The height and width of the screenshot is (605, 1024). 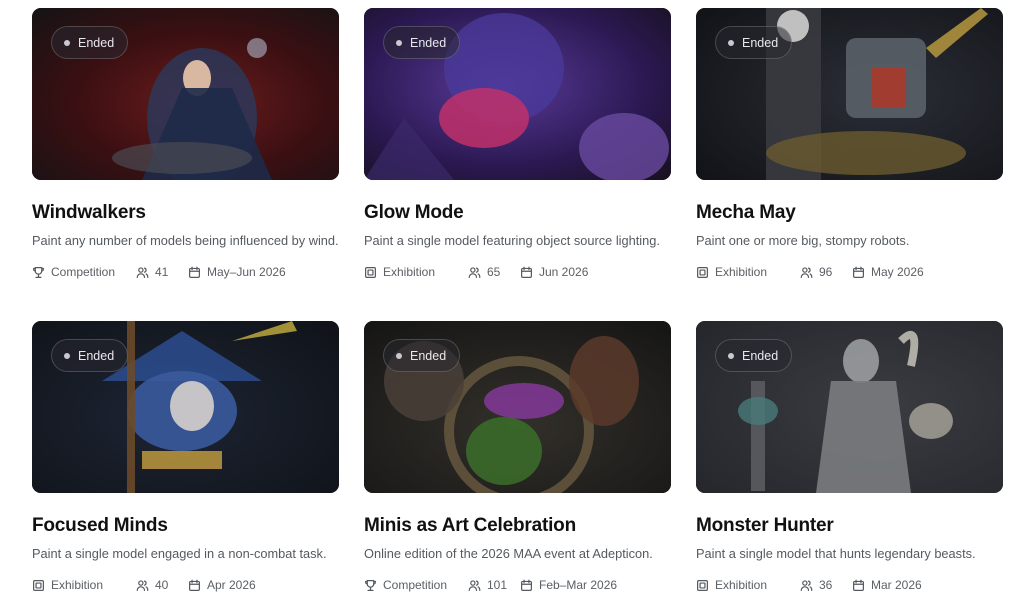 I want to click on participant-count-value: 41, so click(x=162, y=272).